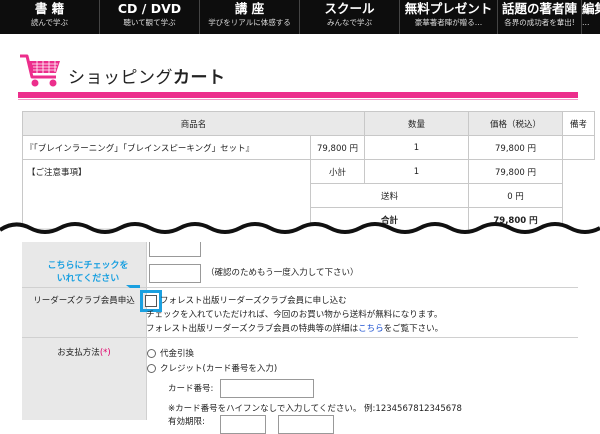 This screenshot has height=434, width=600. What do you see at coordinates (249, 22) in the screenshot?
I see `nav-sub: 学びをリアルに体感する` at bounding box center [249, 22].